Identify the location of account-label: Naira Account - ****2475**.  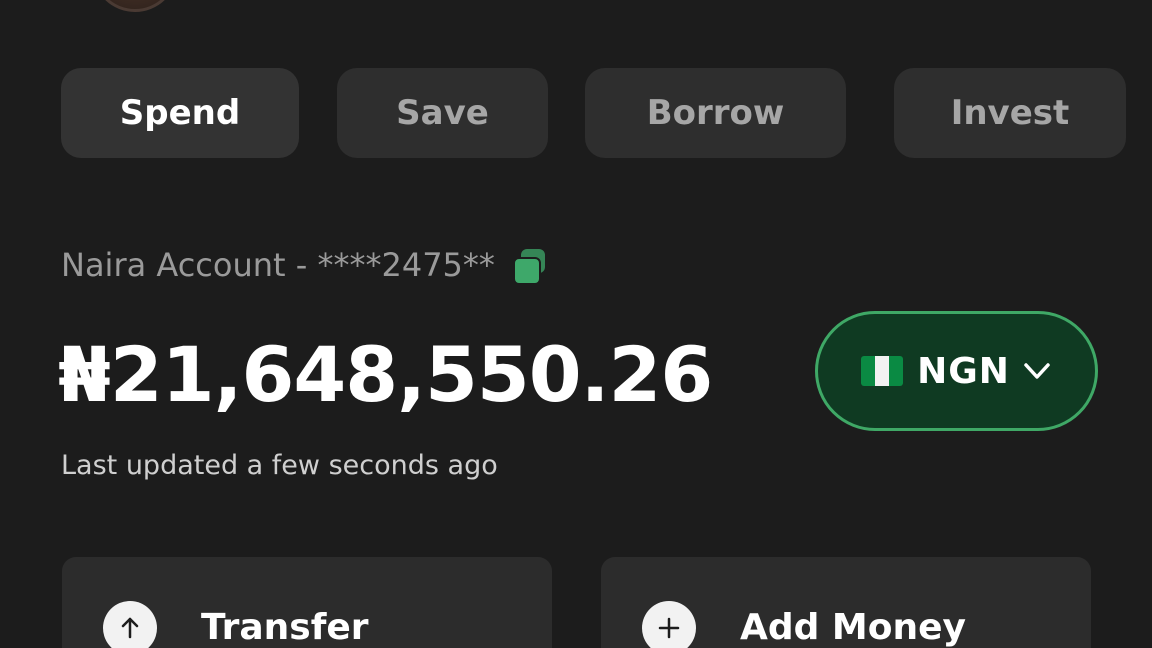
(278, 265).